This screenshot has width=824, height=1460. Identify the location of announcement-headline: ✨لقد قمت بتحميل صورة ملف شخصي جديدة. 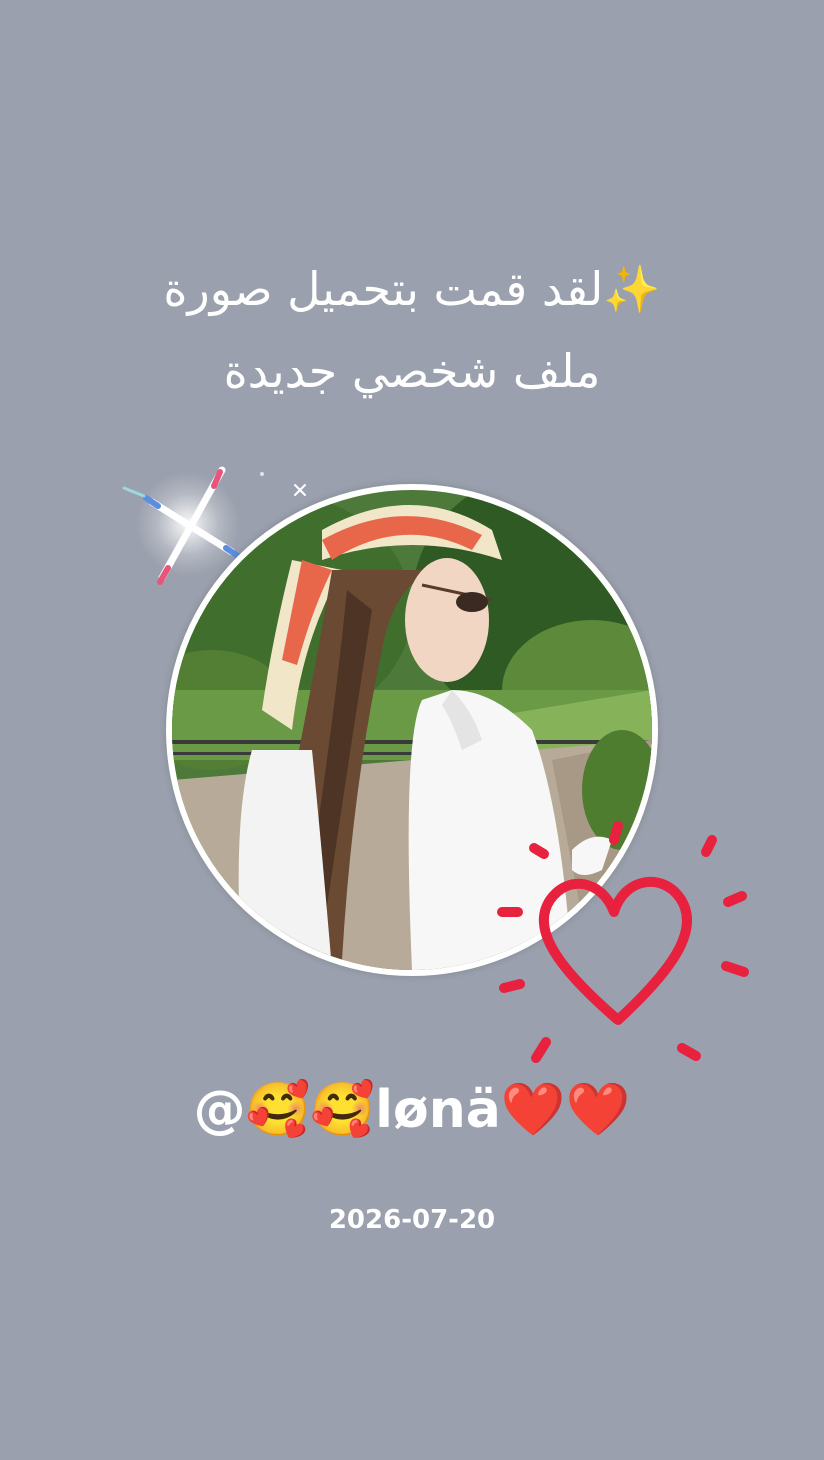
(412, 330).